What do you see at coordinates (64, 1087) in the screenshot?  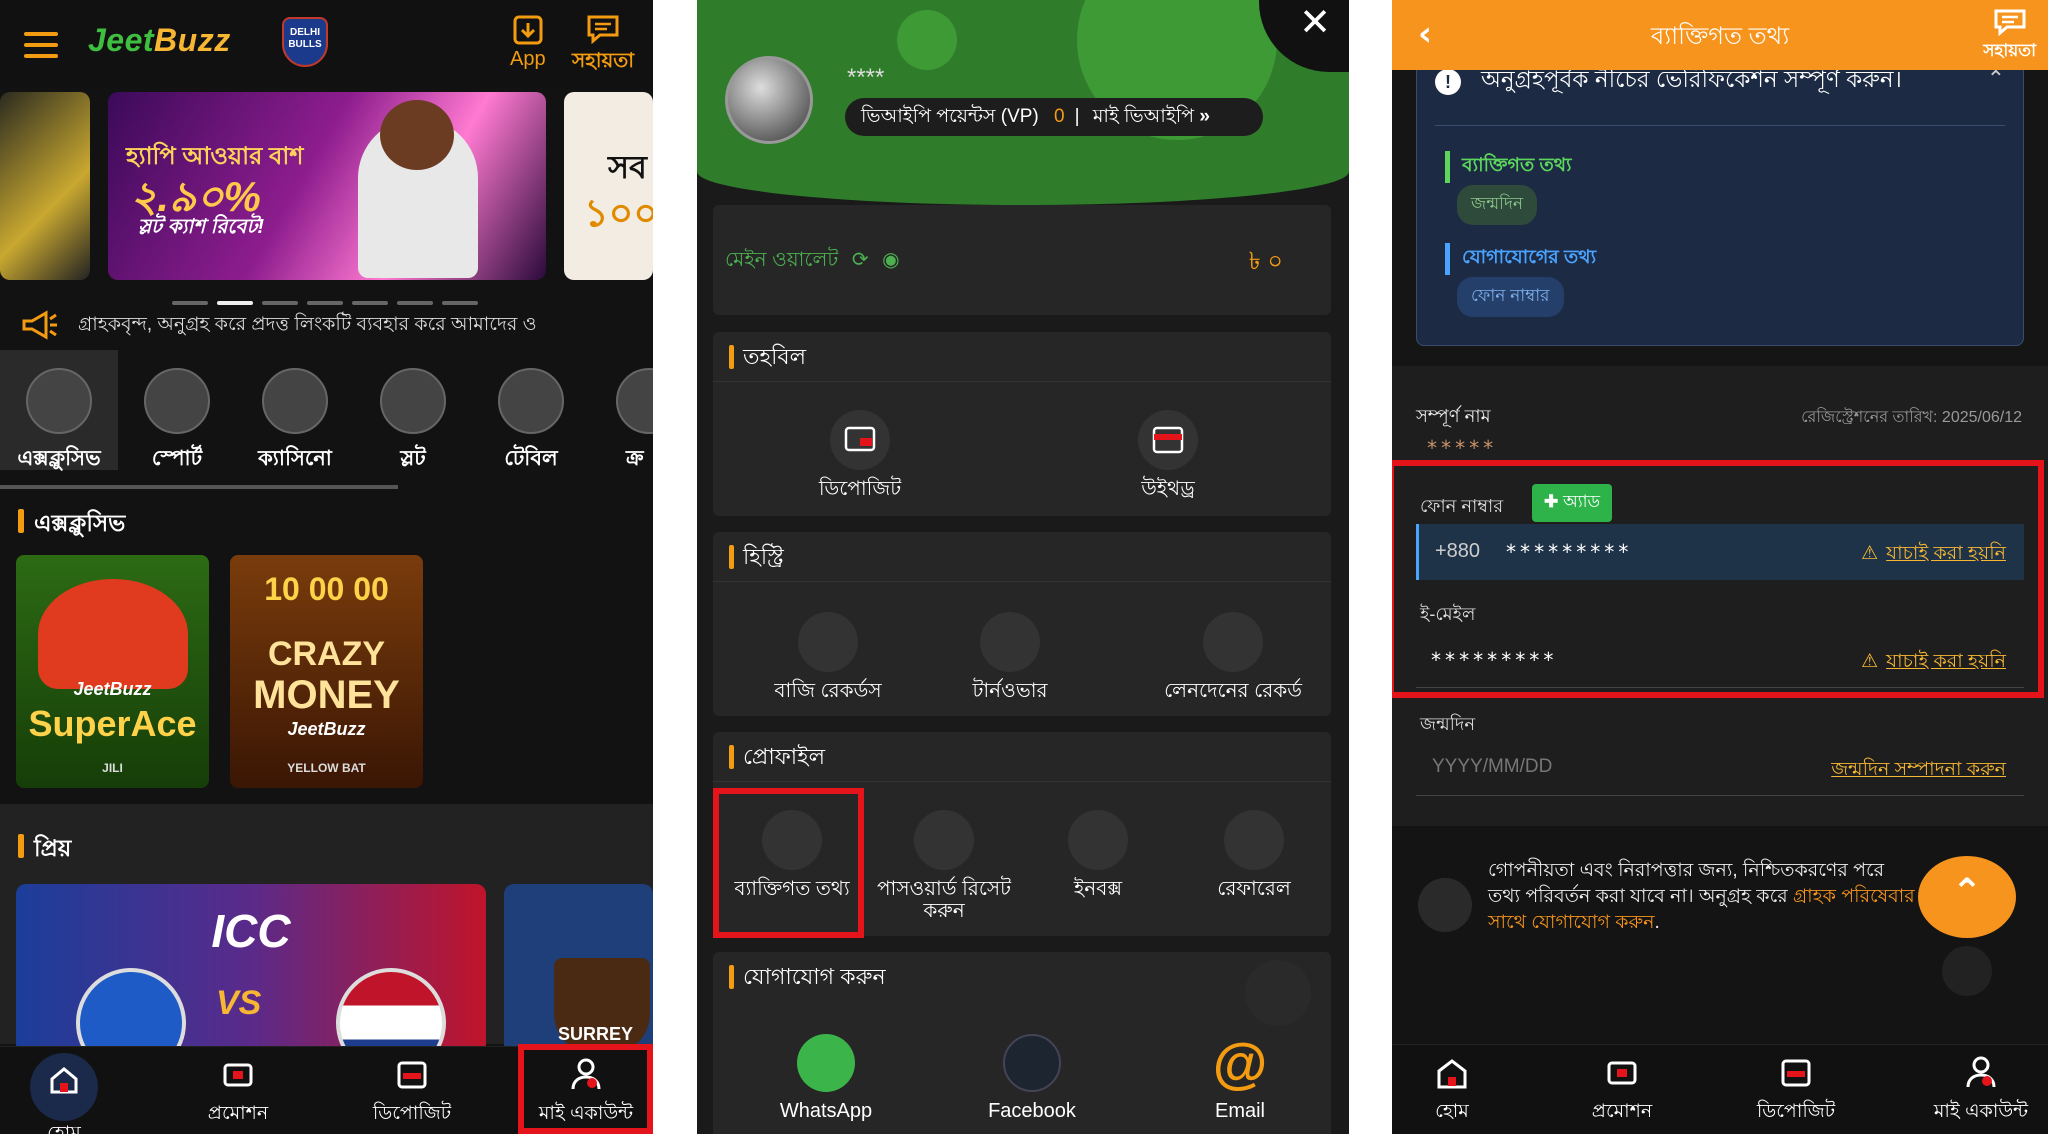 I see `home-icon` at bounding box center [64, 1087].